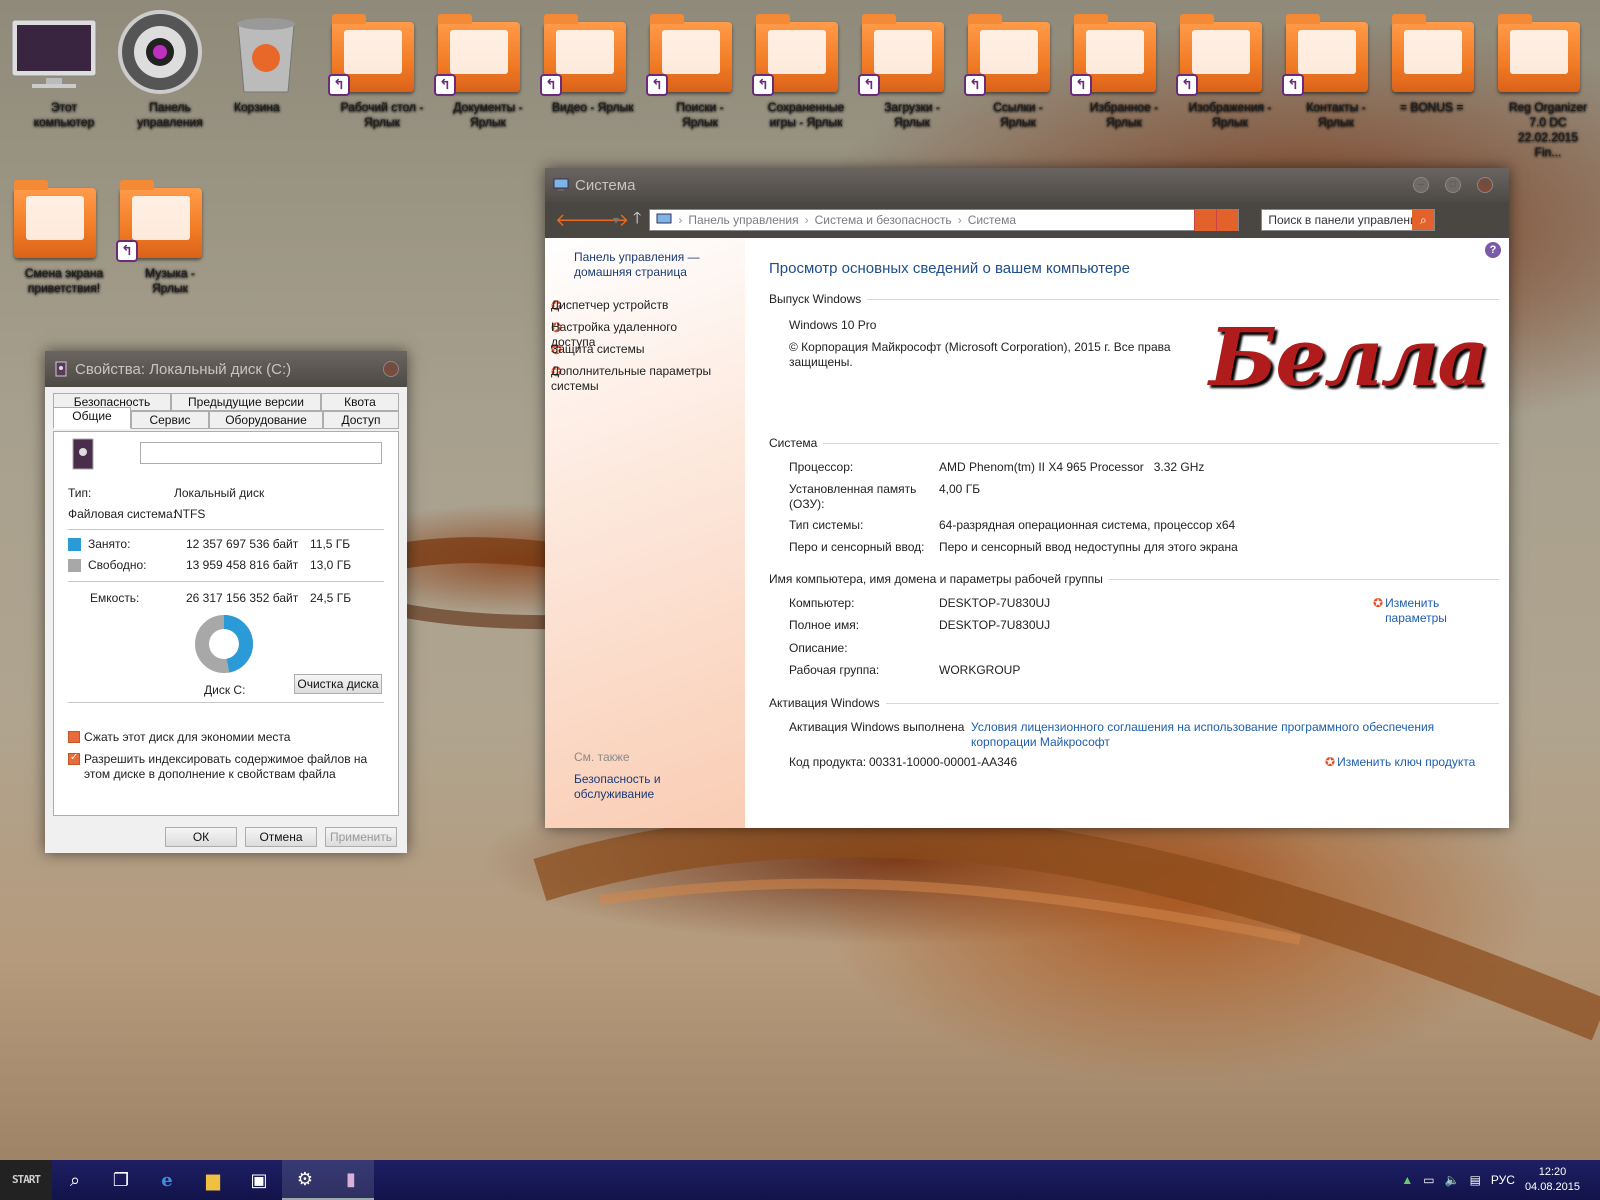 The width and height of the screenshot is (1600, 1200). What do you see at coordinates (1428, 1180) in the screenshot?
I see `network-icon: ▭` at bounding box center [1428, 1180].